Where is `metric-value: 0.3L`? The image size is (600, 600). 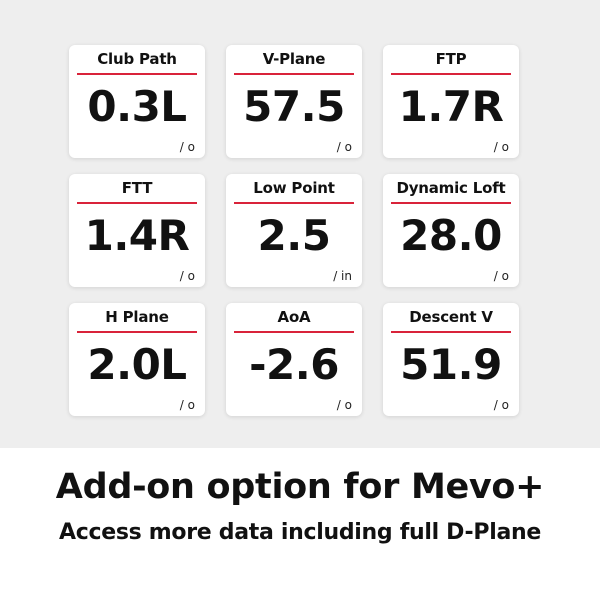 metric-value: 0.3L is located at coordinates (137, 106).